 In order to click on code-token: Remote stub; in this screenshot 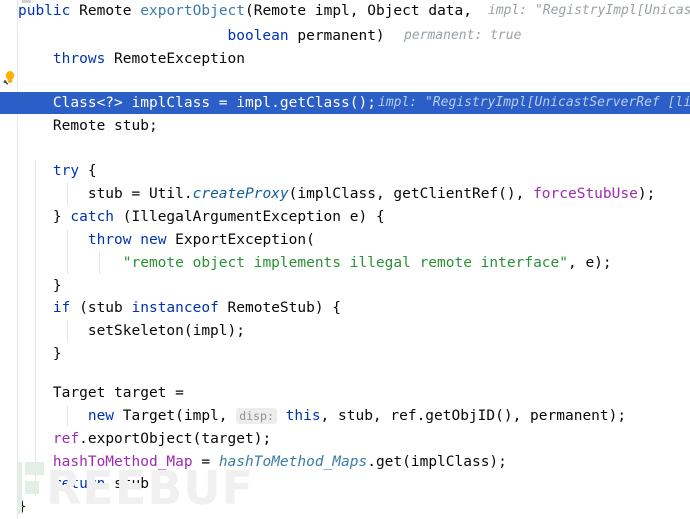, I will do `click(88, 126)`.